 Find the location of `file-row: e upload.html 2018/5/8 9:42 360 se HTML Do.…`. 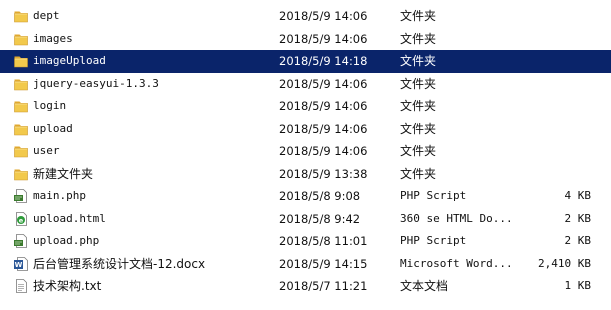

file-row: e upload.html 2018/5/8 9:42 360 se HTML Do.… is located at coordinates (305, 219).